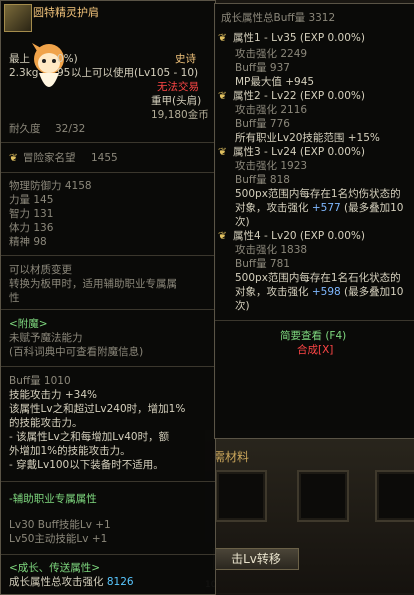 This screenshot has height=595, width=414. I want to click on synthesis-link: 合成[X], so click(315, 350).